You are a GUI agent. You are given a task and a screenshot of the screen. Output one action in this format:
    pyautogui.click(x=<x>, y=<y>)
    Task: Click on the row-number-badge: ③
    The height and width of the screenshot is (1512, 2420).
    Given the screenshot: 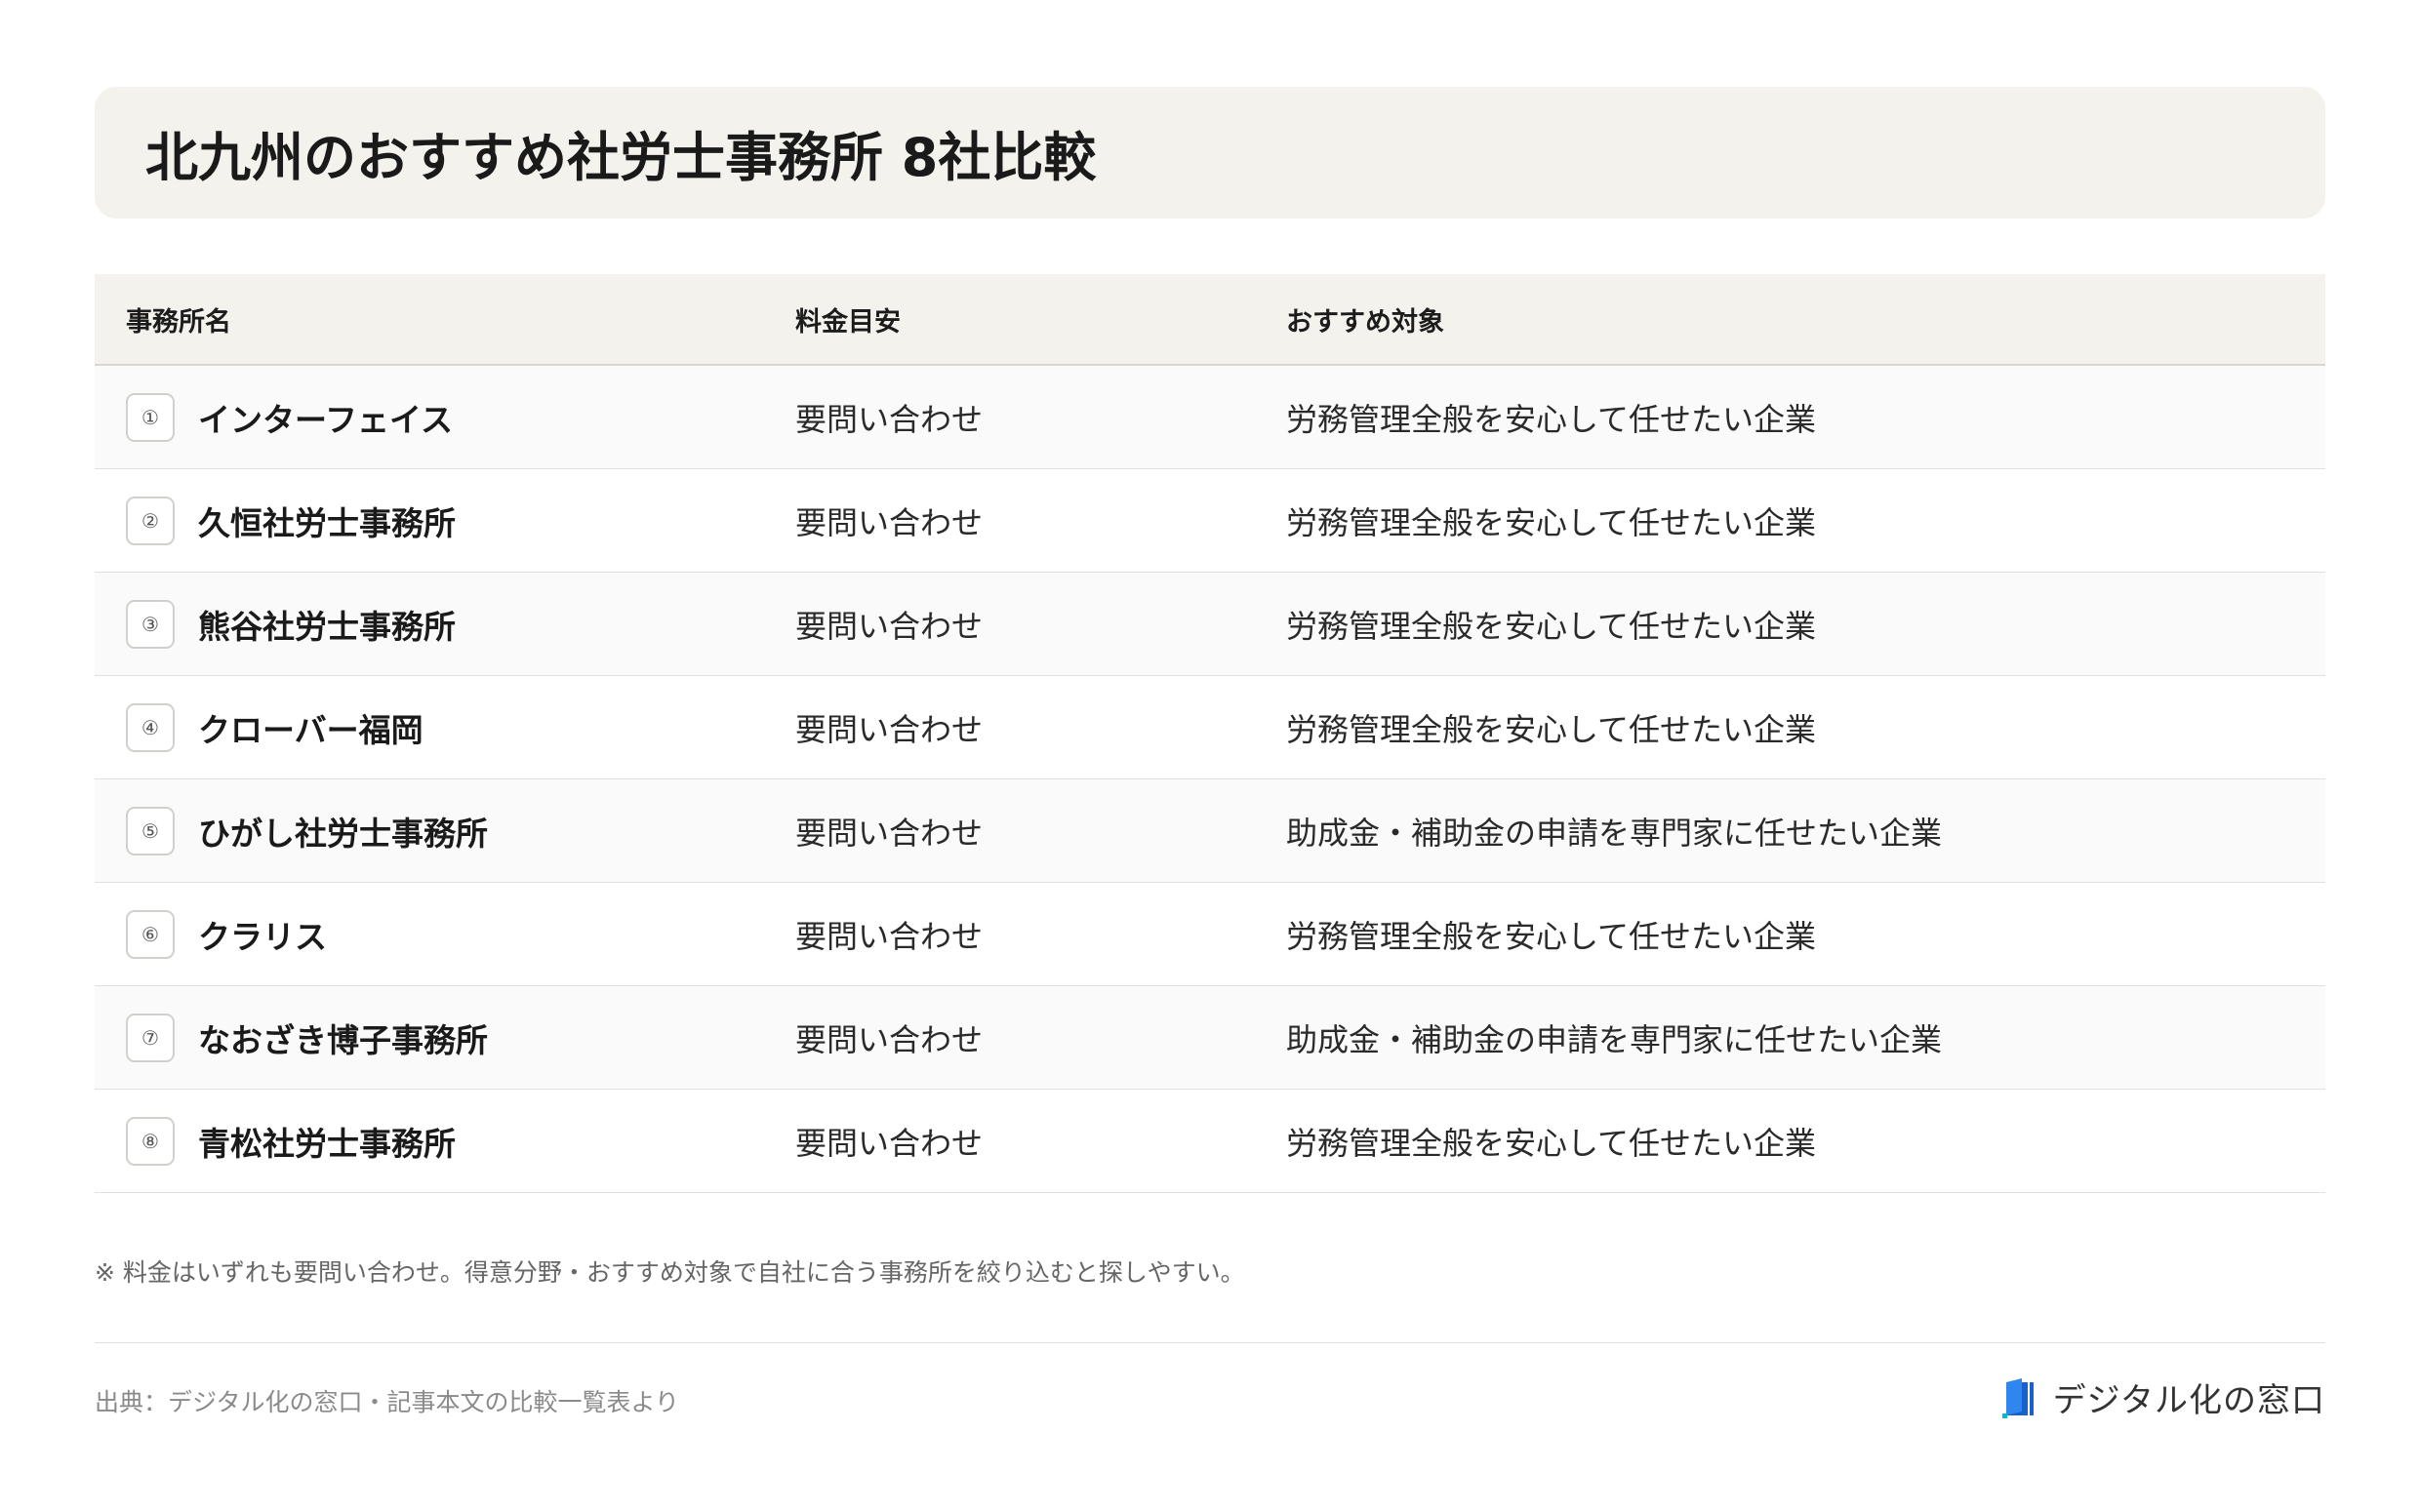 What is the action you would take?
    pyautogui.click(x=150, y=624)
    